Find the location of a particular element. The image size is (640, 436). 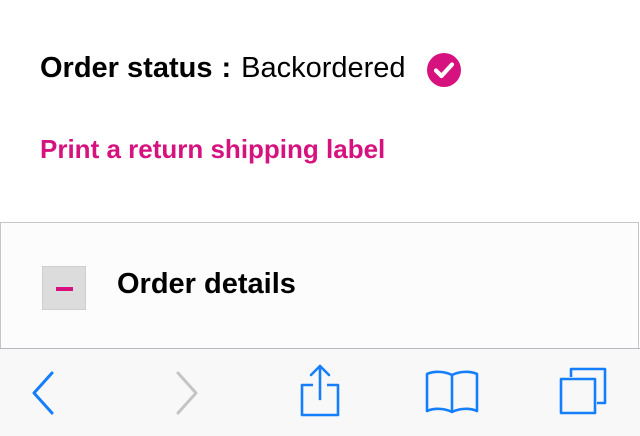

share-button is located at coordinates (320, 393).